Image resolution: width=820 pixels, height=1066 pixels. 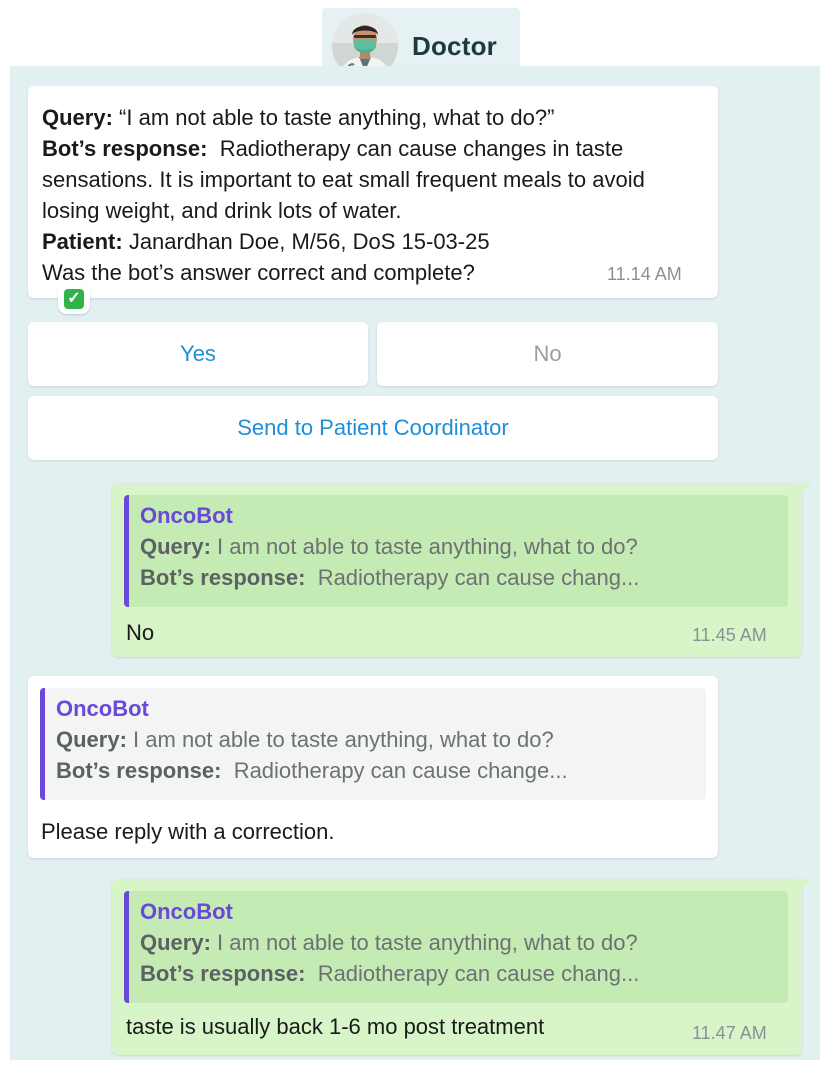 I want to click on chat-title: Doctor, so click(x=454, y=45).